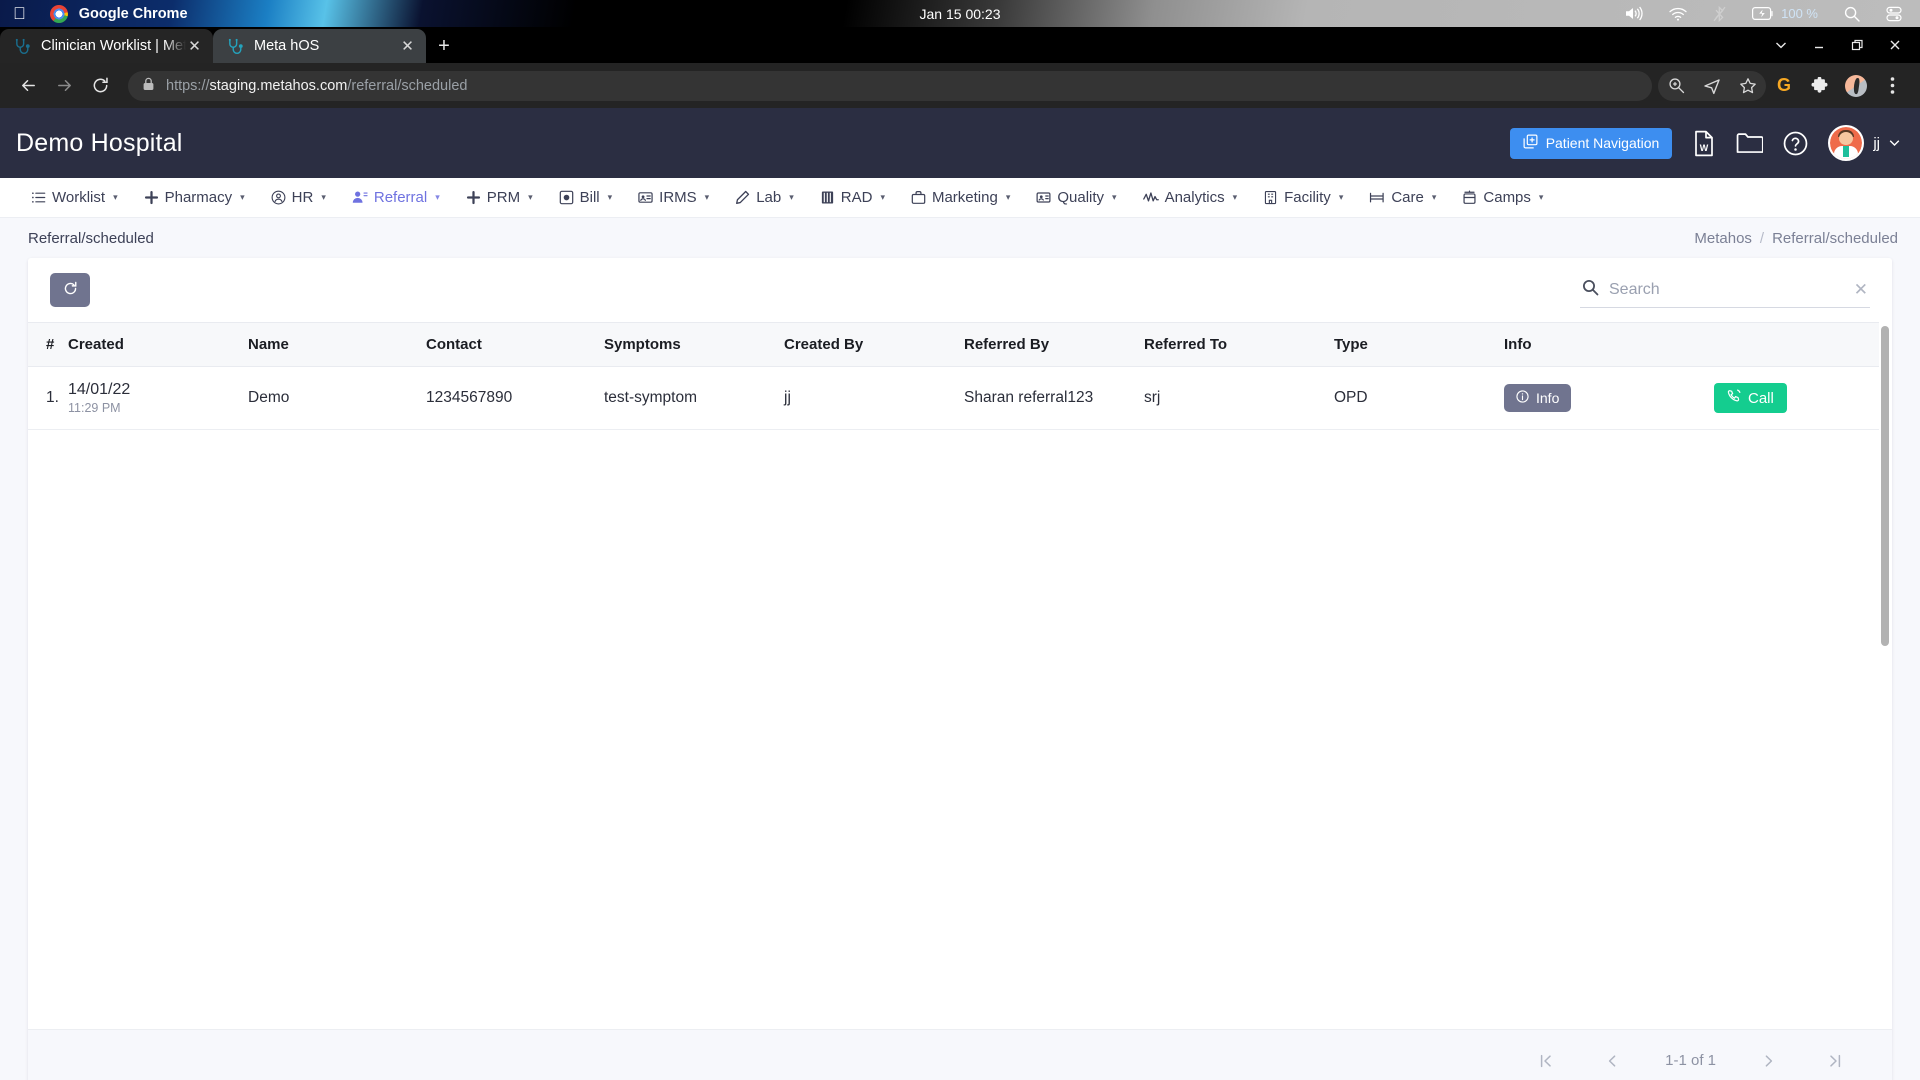 The width and height of the screenshot is (1920, 1080). Describe the element at coordinates (1502, 198) in the screenshot. I see `nav-item-camps: Camps ▾` at that location.